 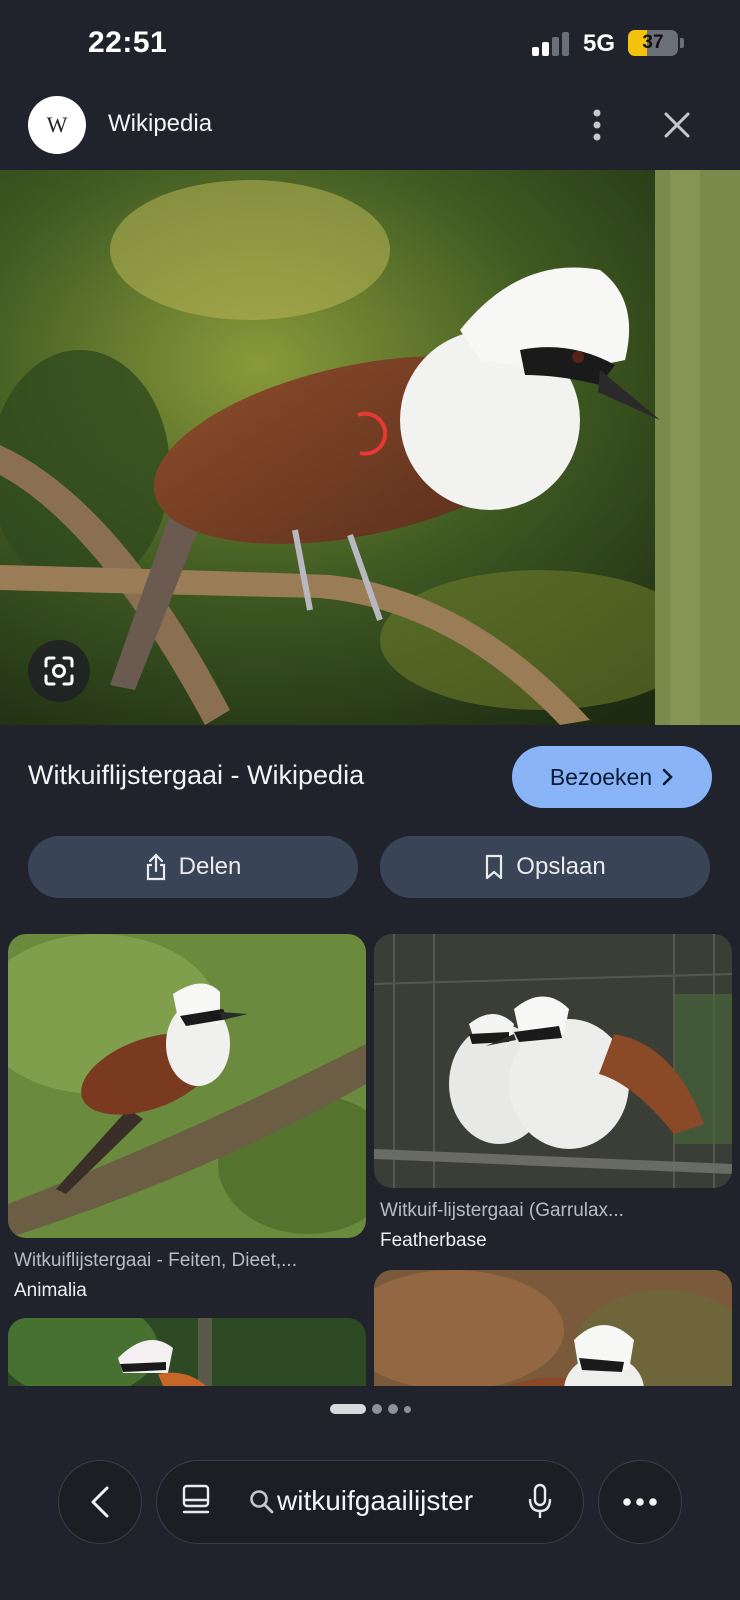 I want to click on more-options-button, so click(x=597, y=125).